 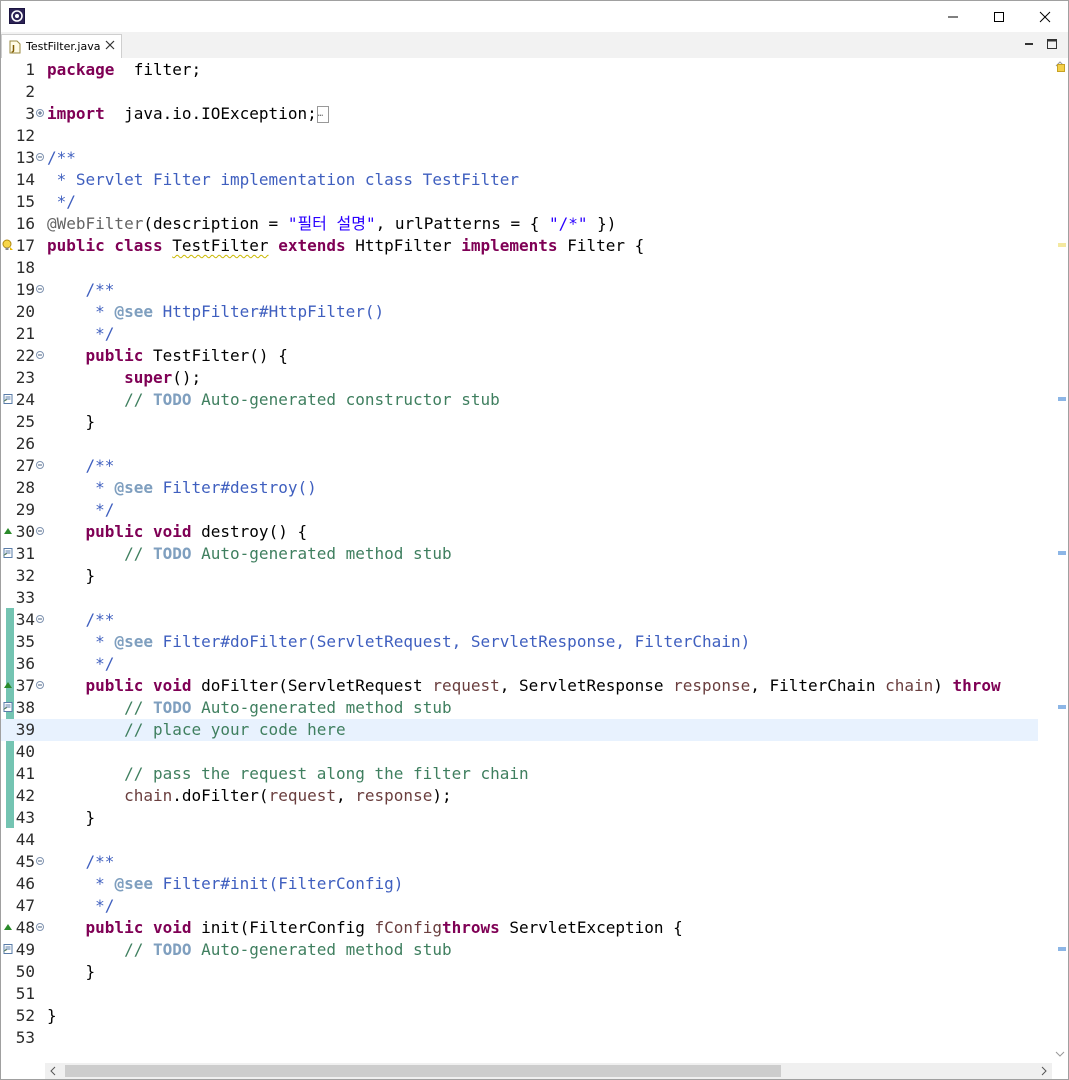 What do you see at coordinates (235, 729) in the screenshot?
I see `code-token: // place your code here` at bounding box center [235, 729].